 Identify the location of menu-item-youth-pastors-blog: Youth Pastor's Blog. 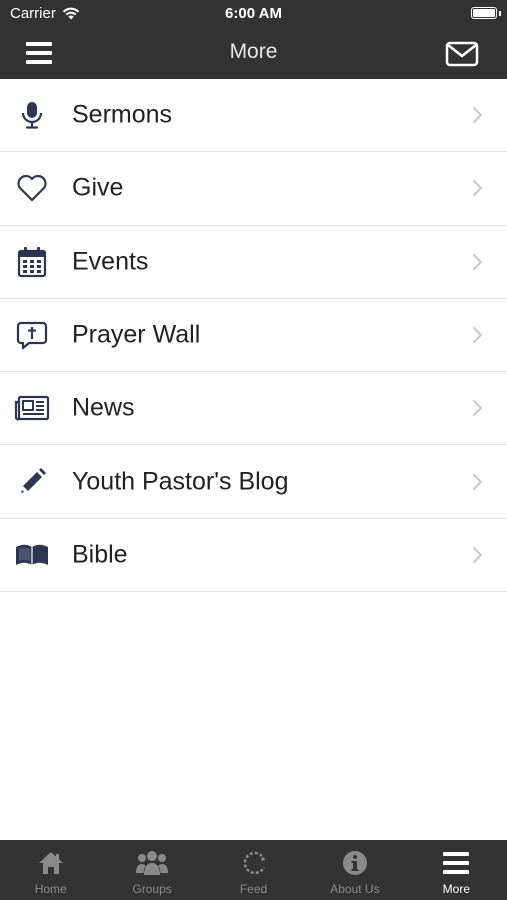
(253, 482).